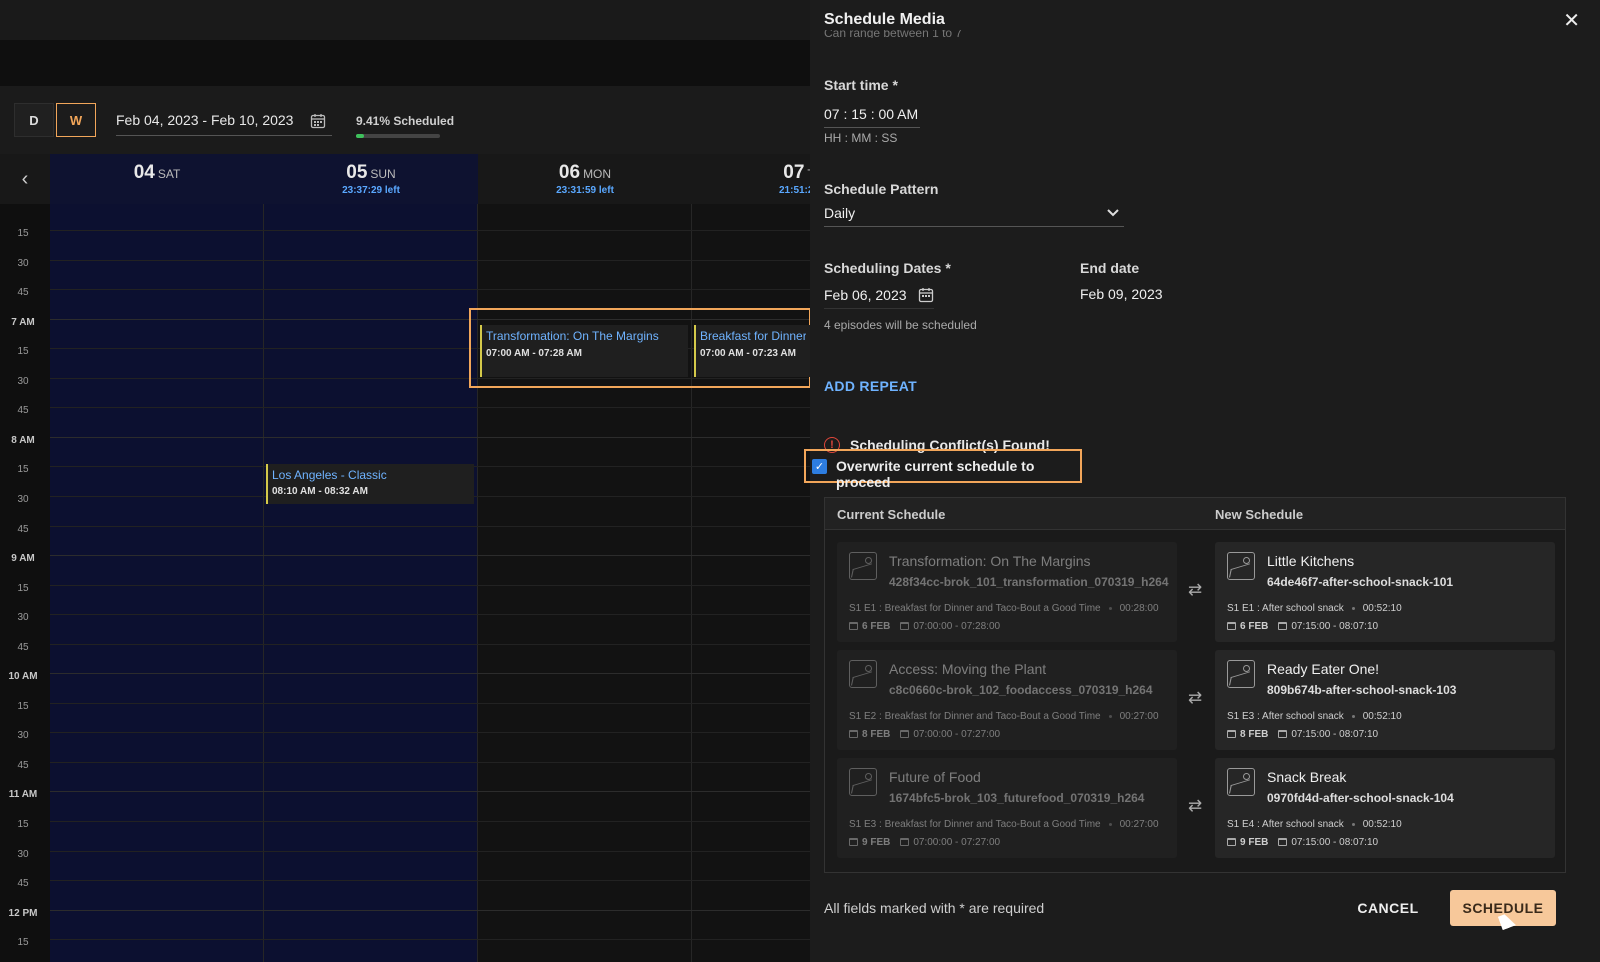 The width and height of the screenshot is (1600, 962). What do you see at coordinates (870, 386) in the screenshot?
I see `add-repeat-button: ADD REPEAT` at bounding box center [870, 386].